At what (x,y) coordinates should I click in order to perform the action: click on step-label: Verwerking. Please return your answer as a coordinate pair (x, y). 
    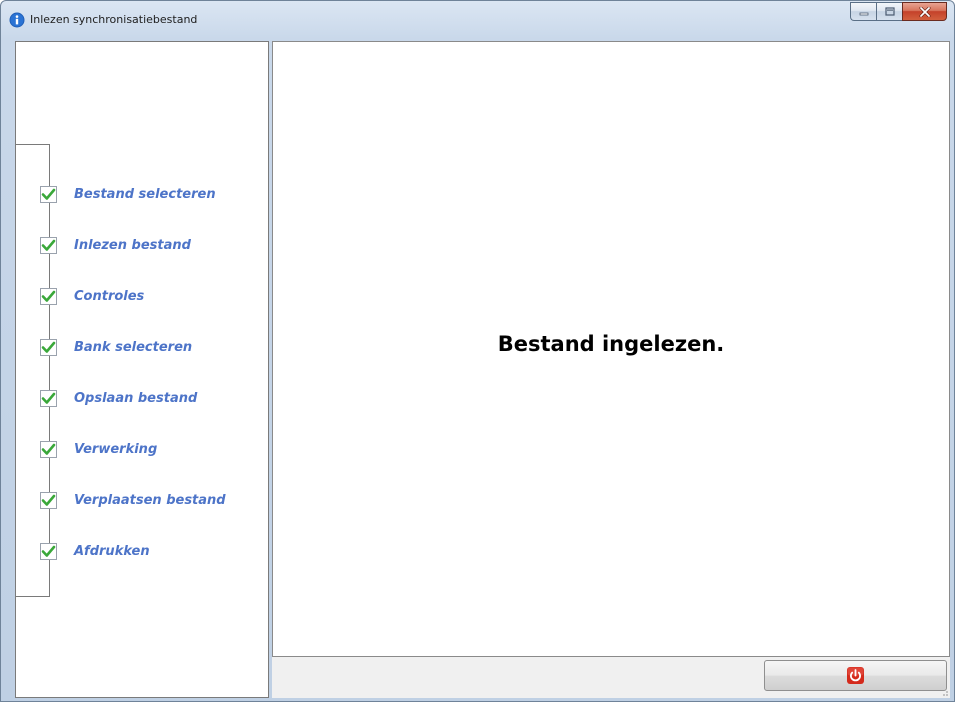
    Looking at the image, I should click on (116, 449).